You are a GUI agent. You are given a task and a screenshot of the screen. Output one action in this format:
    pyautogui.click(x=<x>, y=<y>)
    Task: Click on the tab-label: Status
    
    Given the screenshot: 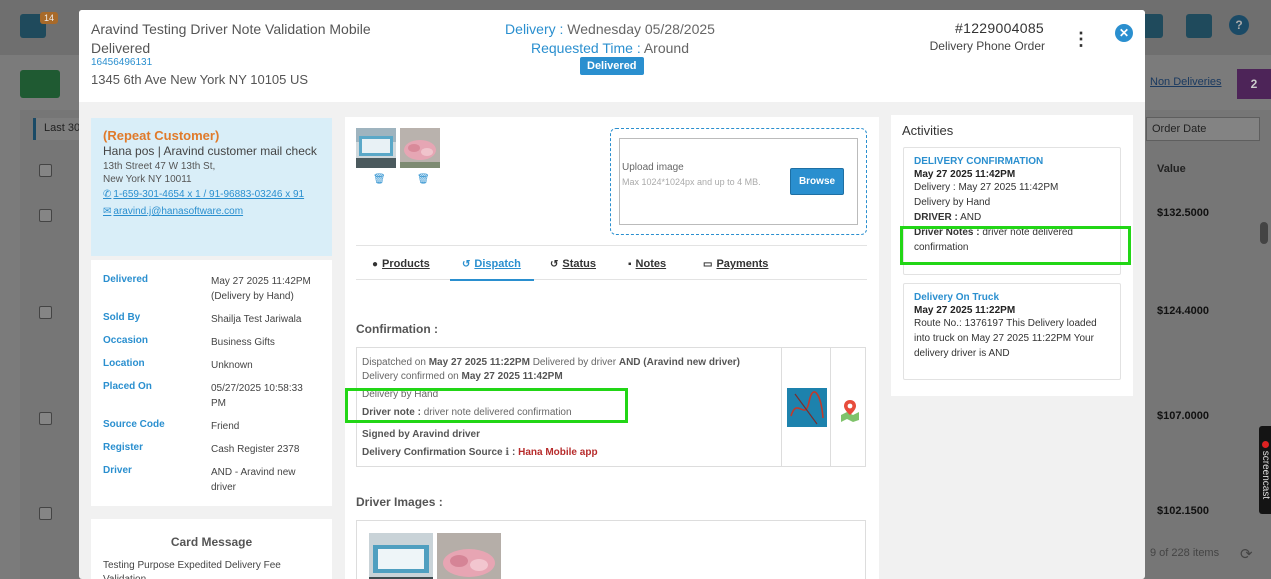 What is the action you would take?
    pyautogui.click(x=579, y=264)
    